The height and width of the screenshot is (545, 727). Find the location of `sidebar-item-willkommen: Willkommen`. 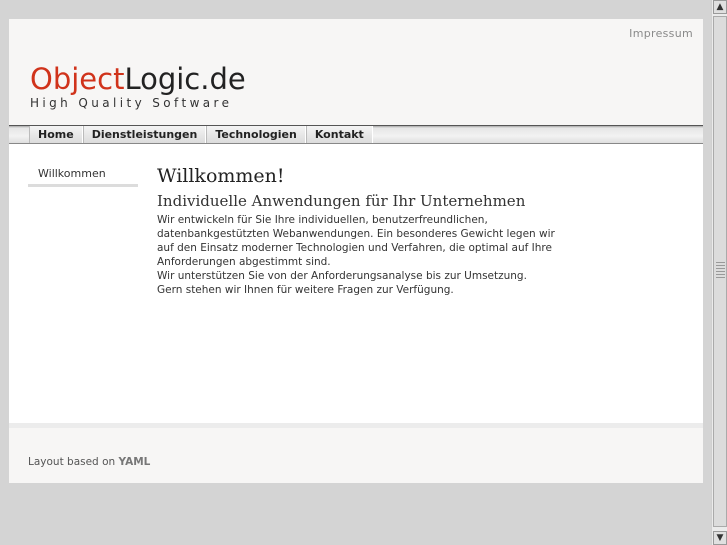

sidebar-item-willkommen: Willkommen is located at coordinates (83, 175).